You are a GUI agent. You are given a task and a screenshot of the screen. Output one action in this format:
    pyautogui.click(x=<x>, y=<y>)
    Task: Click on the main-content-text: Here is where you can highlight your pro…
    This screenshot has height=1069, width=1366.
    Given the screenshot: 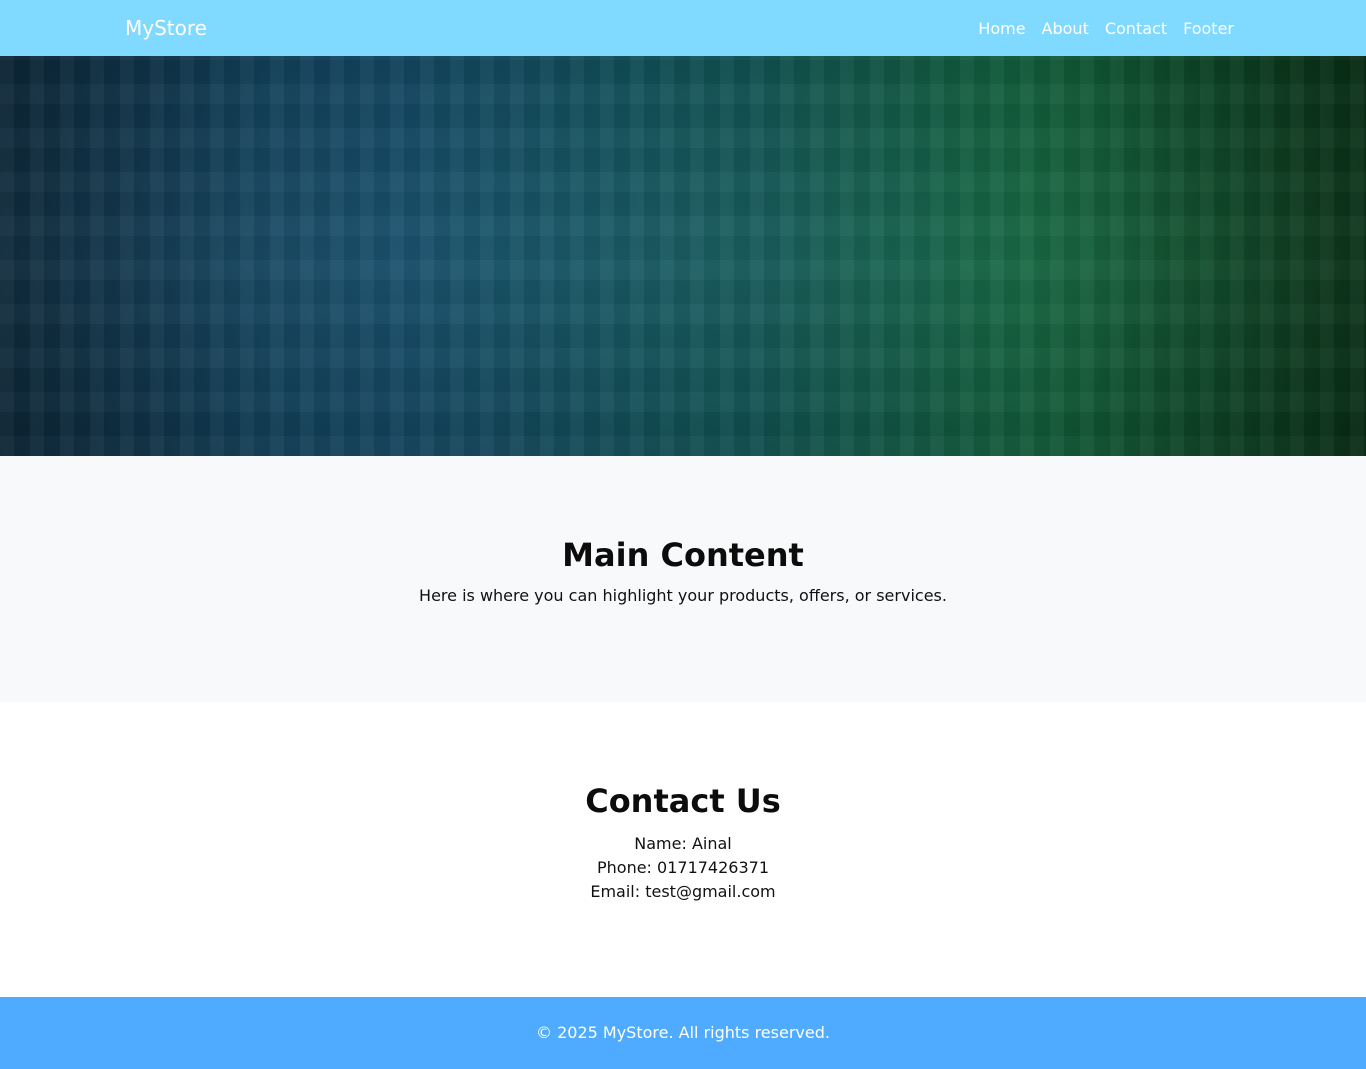 What is the action you would take?
    pyautogui.click(x=683, y=595)
    